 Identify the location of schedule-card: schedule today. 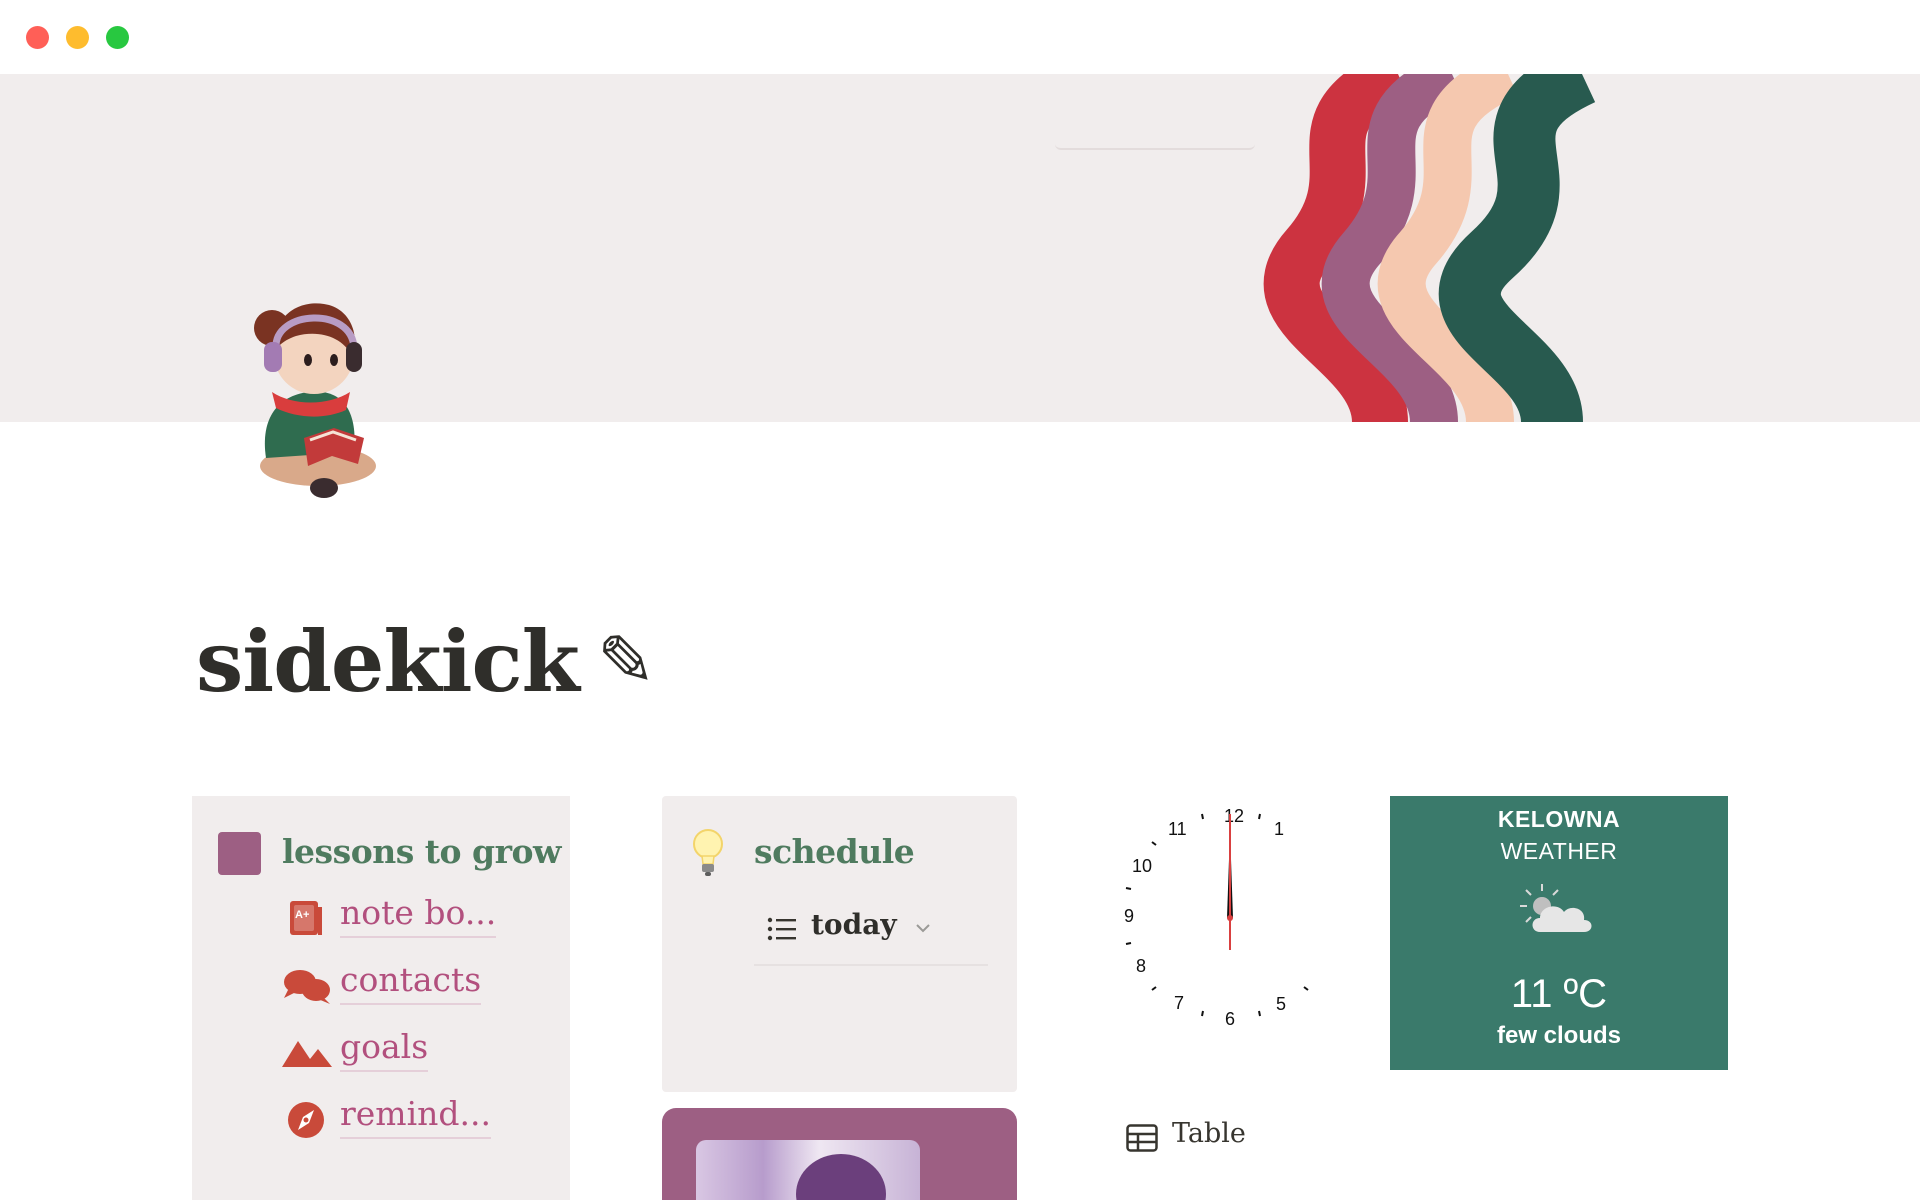
(839, 944).